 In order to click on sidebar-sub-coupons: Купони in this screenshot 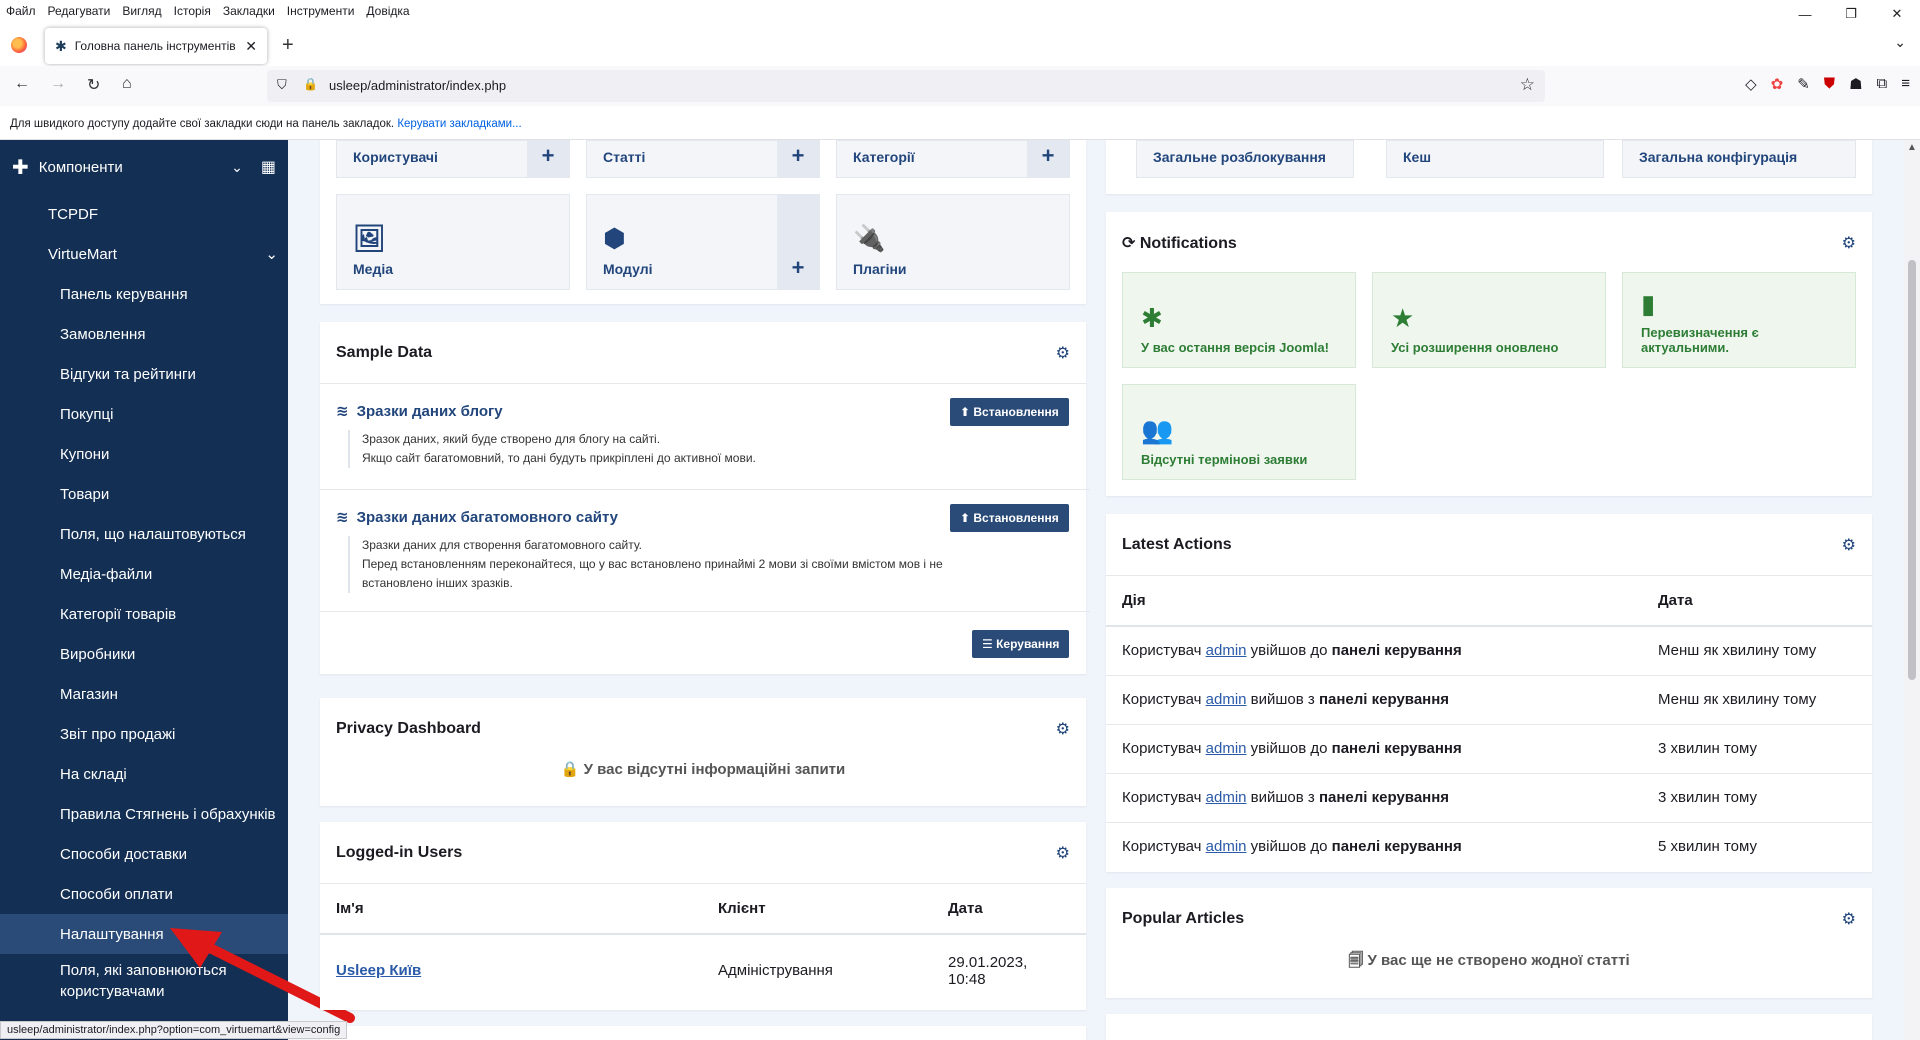, I will do `click(144, 454)`.